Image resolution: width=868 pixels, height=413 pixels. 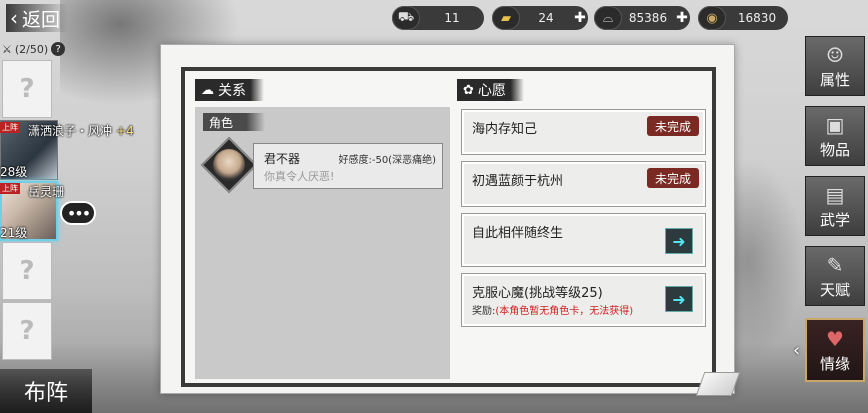 What do you see at coordinates (835, 124) in the screenshot?
I see `box-icon: ▣` at bounding box center [835, 124].